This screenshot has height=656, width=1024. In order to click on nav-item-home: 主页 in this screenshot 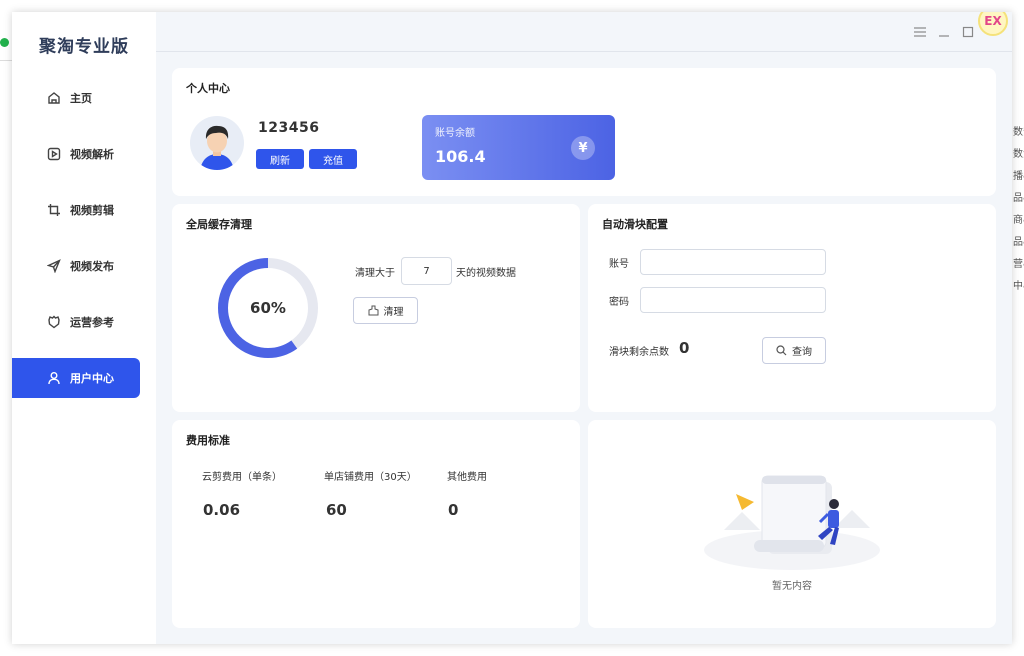, I will do `click(76, 98)`.